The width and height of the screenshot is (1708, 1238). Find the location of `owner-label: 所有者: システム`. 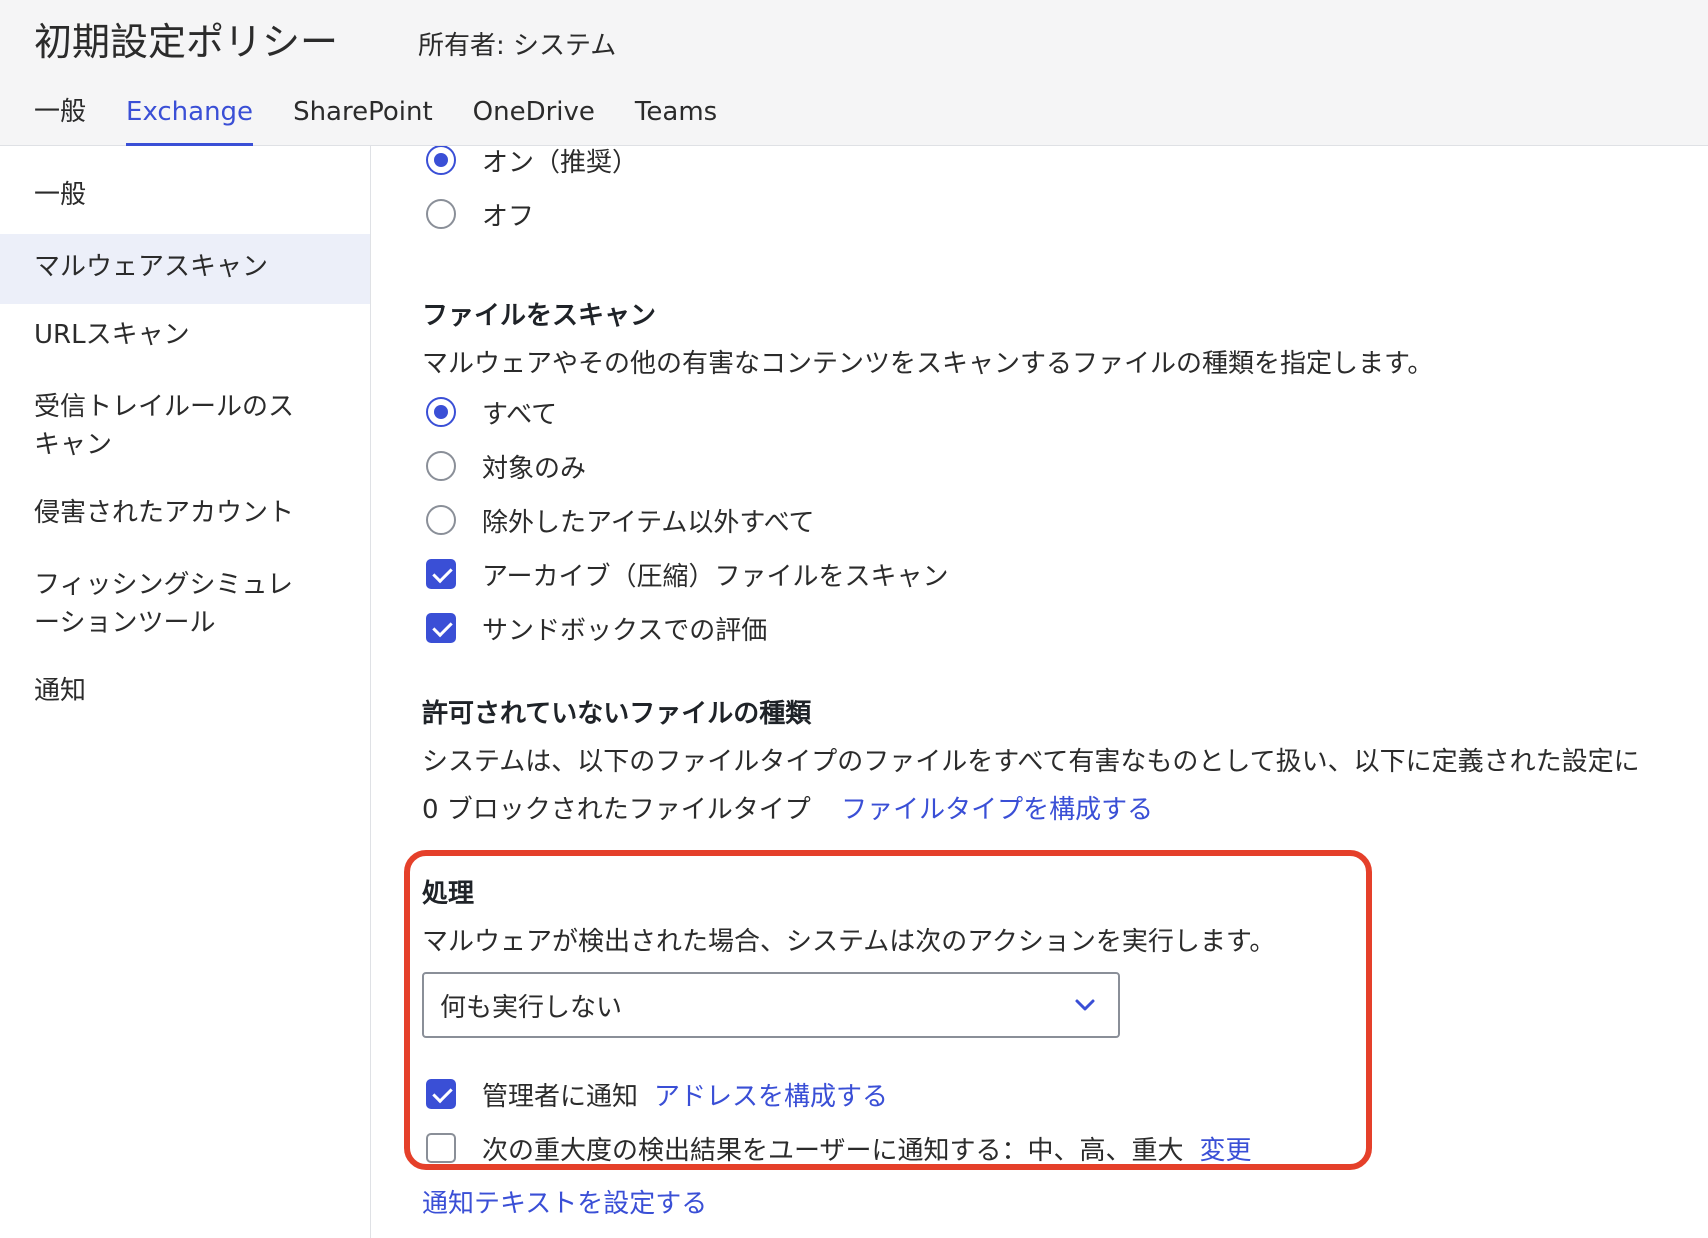

owner-label: 所有者: システム is located at coordinates (517, 46).